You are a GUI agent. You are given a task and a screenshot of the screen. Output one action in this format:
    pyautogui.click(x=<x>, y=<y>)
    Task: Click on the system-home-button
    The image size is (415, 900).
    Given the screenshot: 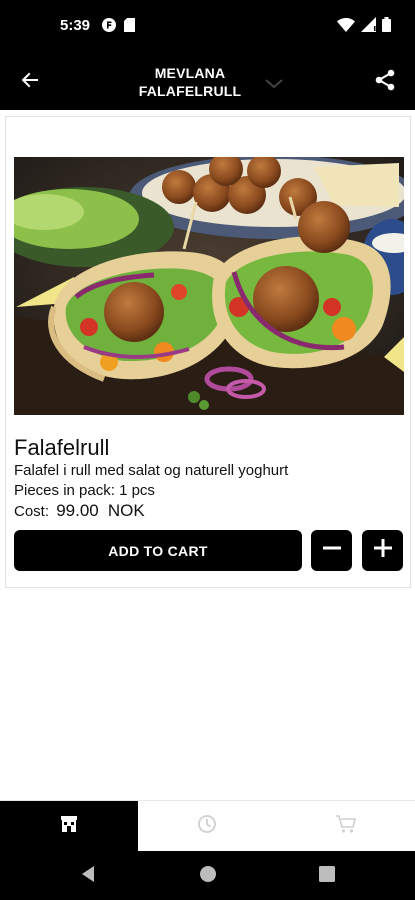 What is the action you would take?
    pyautogui.click(x=208, y=876)
    